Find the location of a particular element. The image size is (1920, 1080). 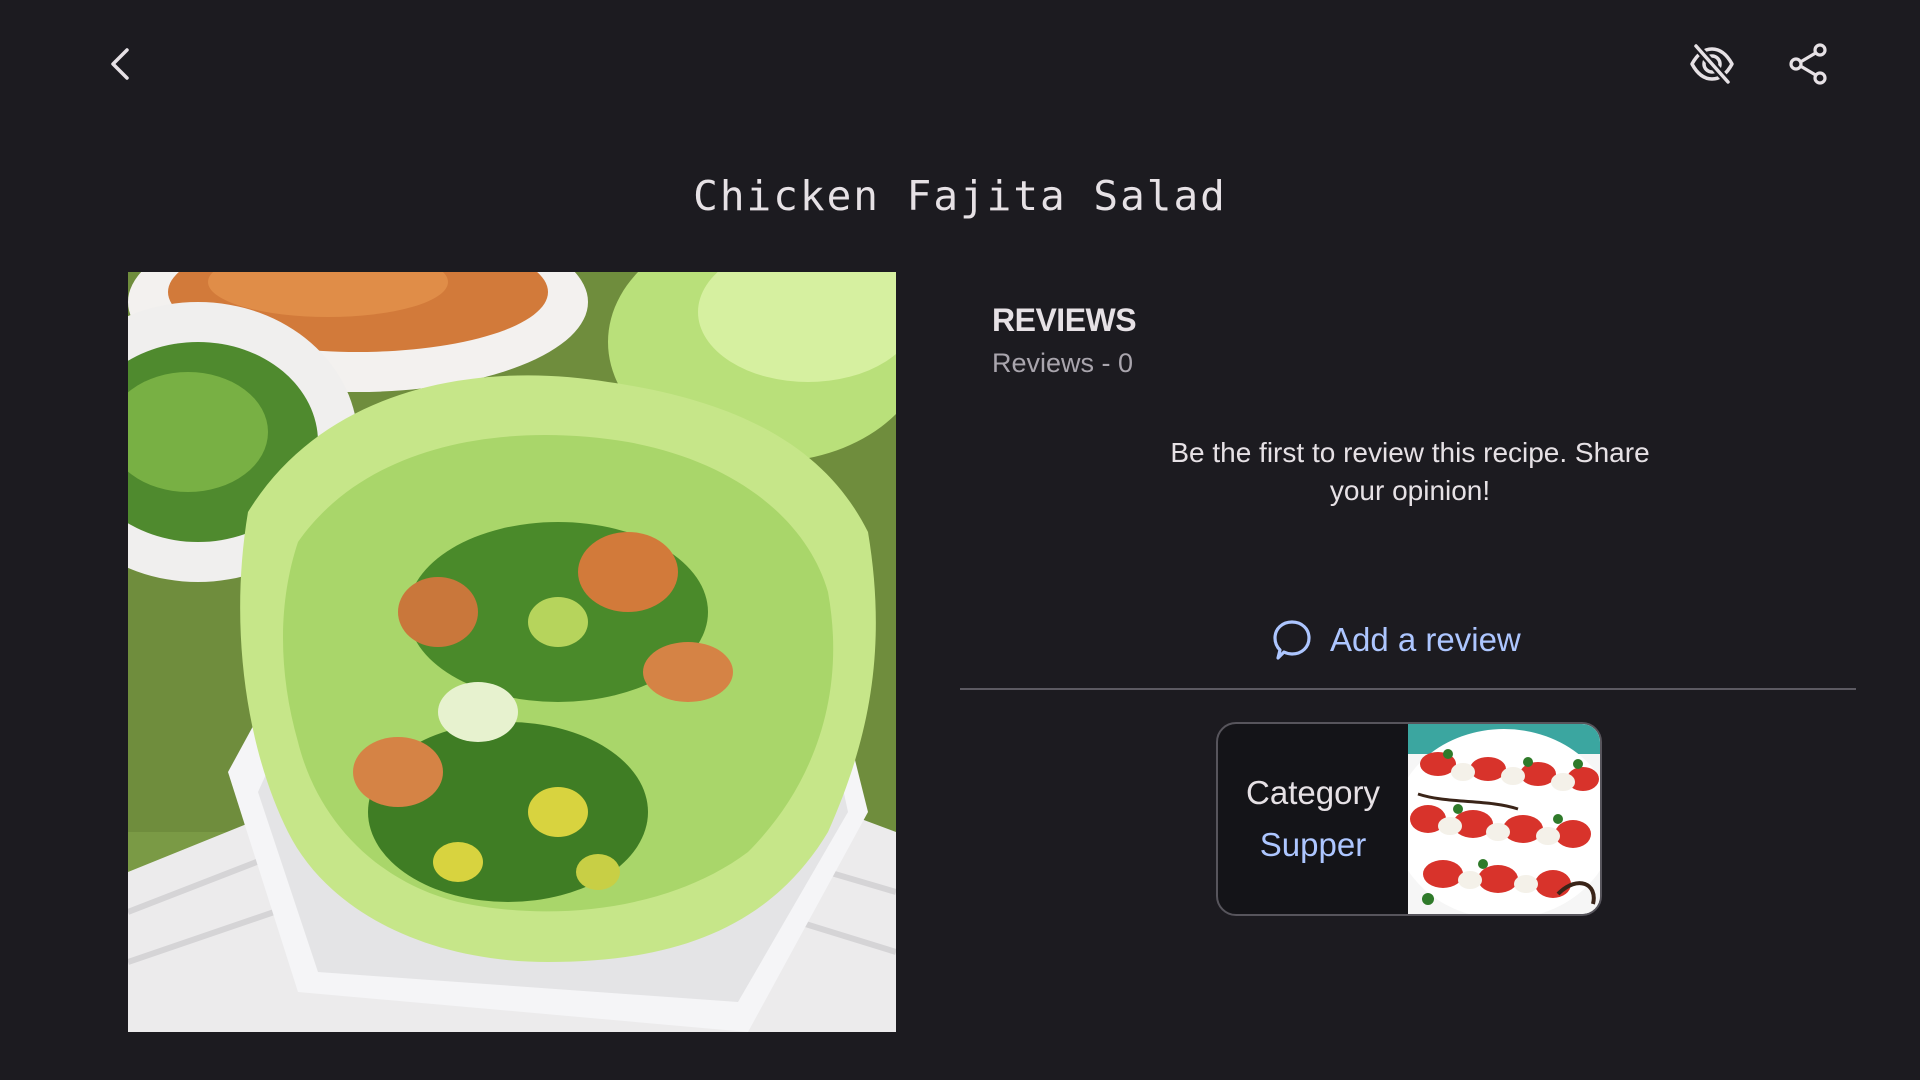

reviews-count: Reviews - 0 is located at coordinates (1063, 363).